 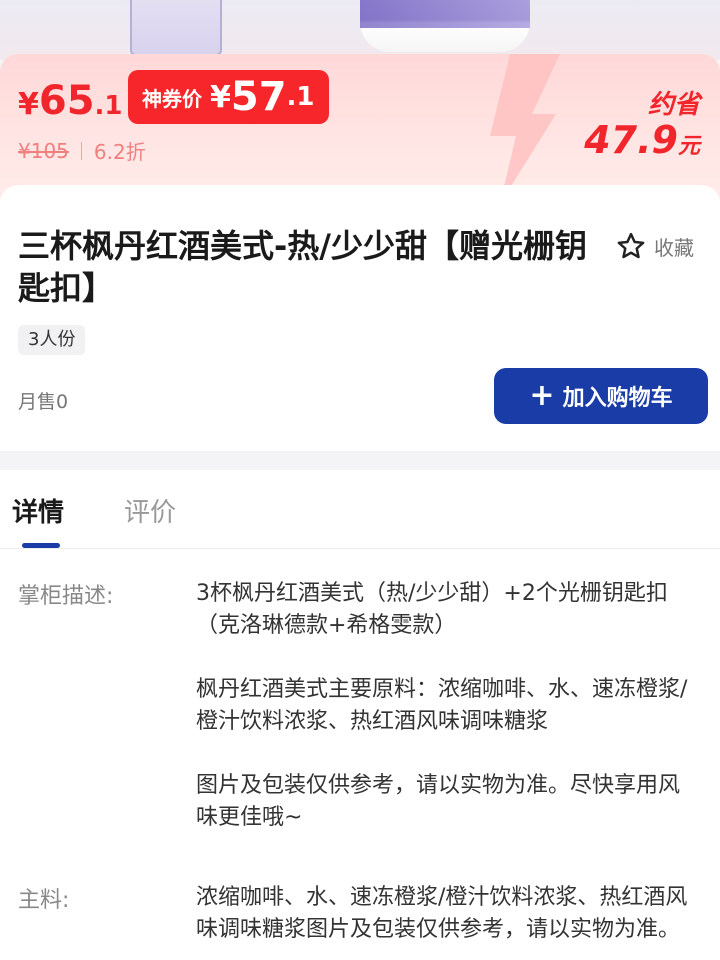 What do you see at coordinates (44, 900) in the screenshot?
I see `detail-label: 主料:` at bounding box center [44, 900].